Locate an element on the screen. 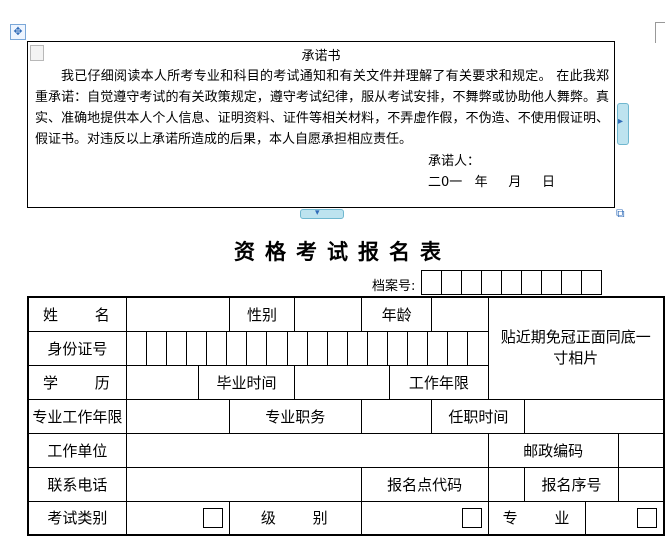 This screenshot has width=665, height=536. age-label: 年龄 is located at coordinates (396, 314).